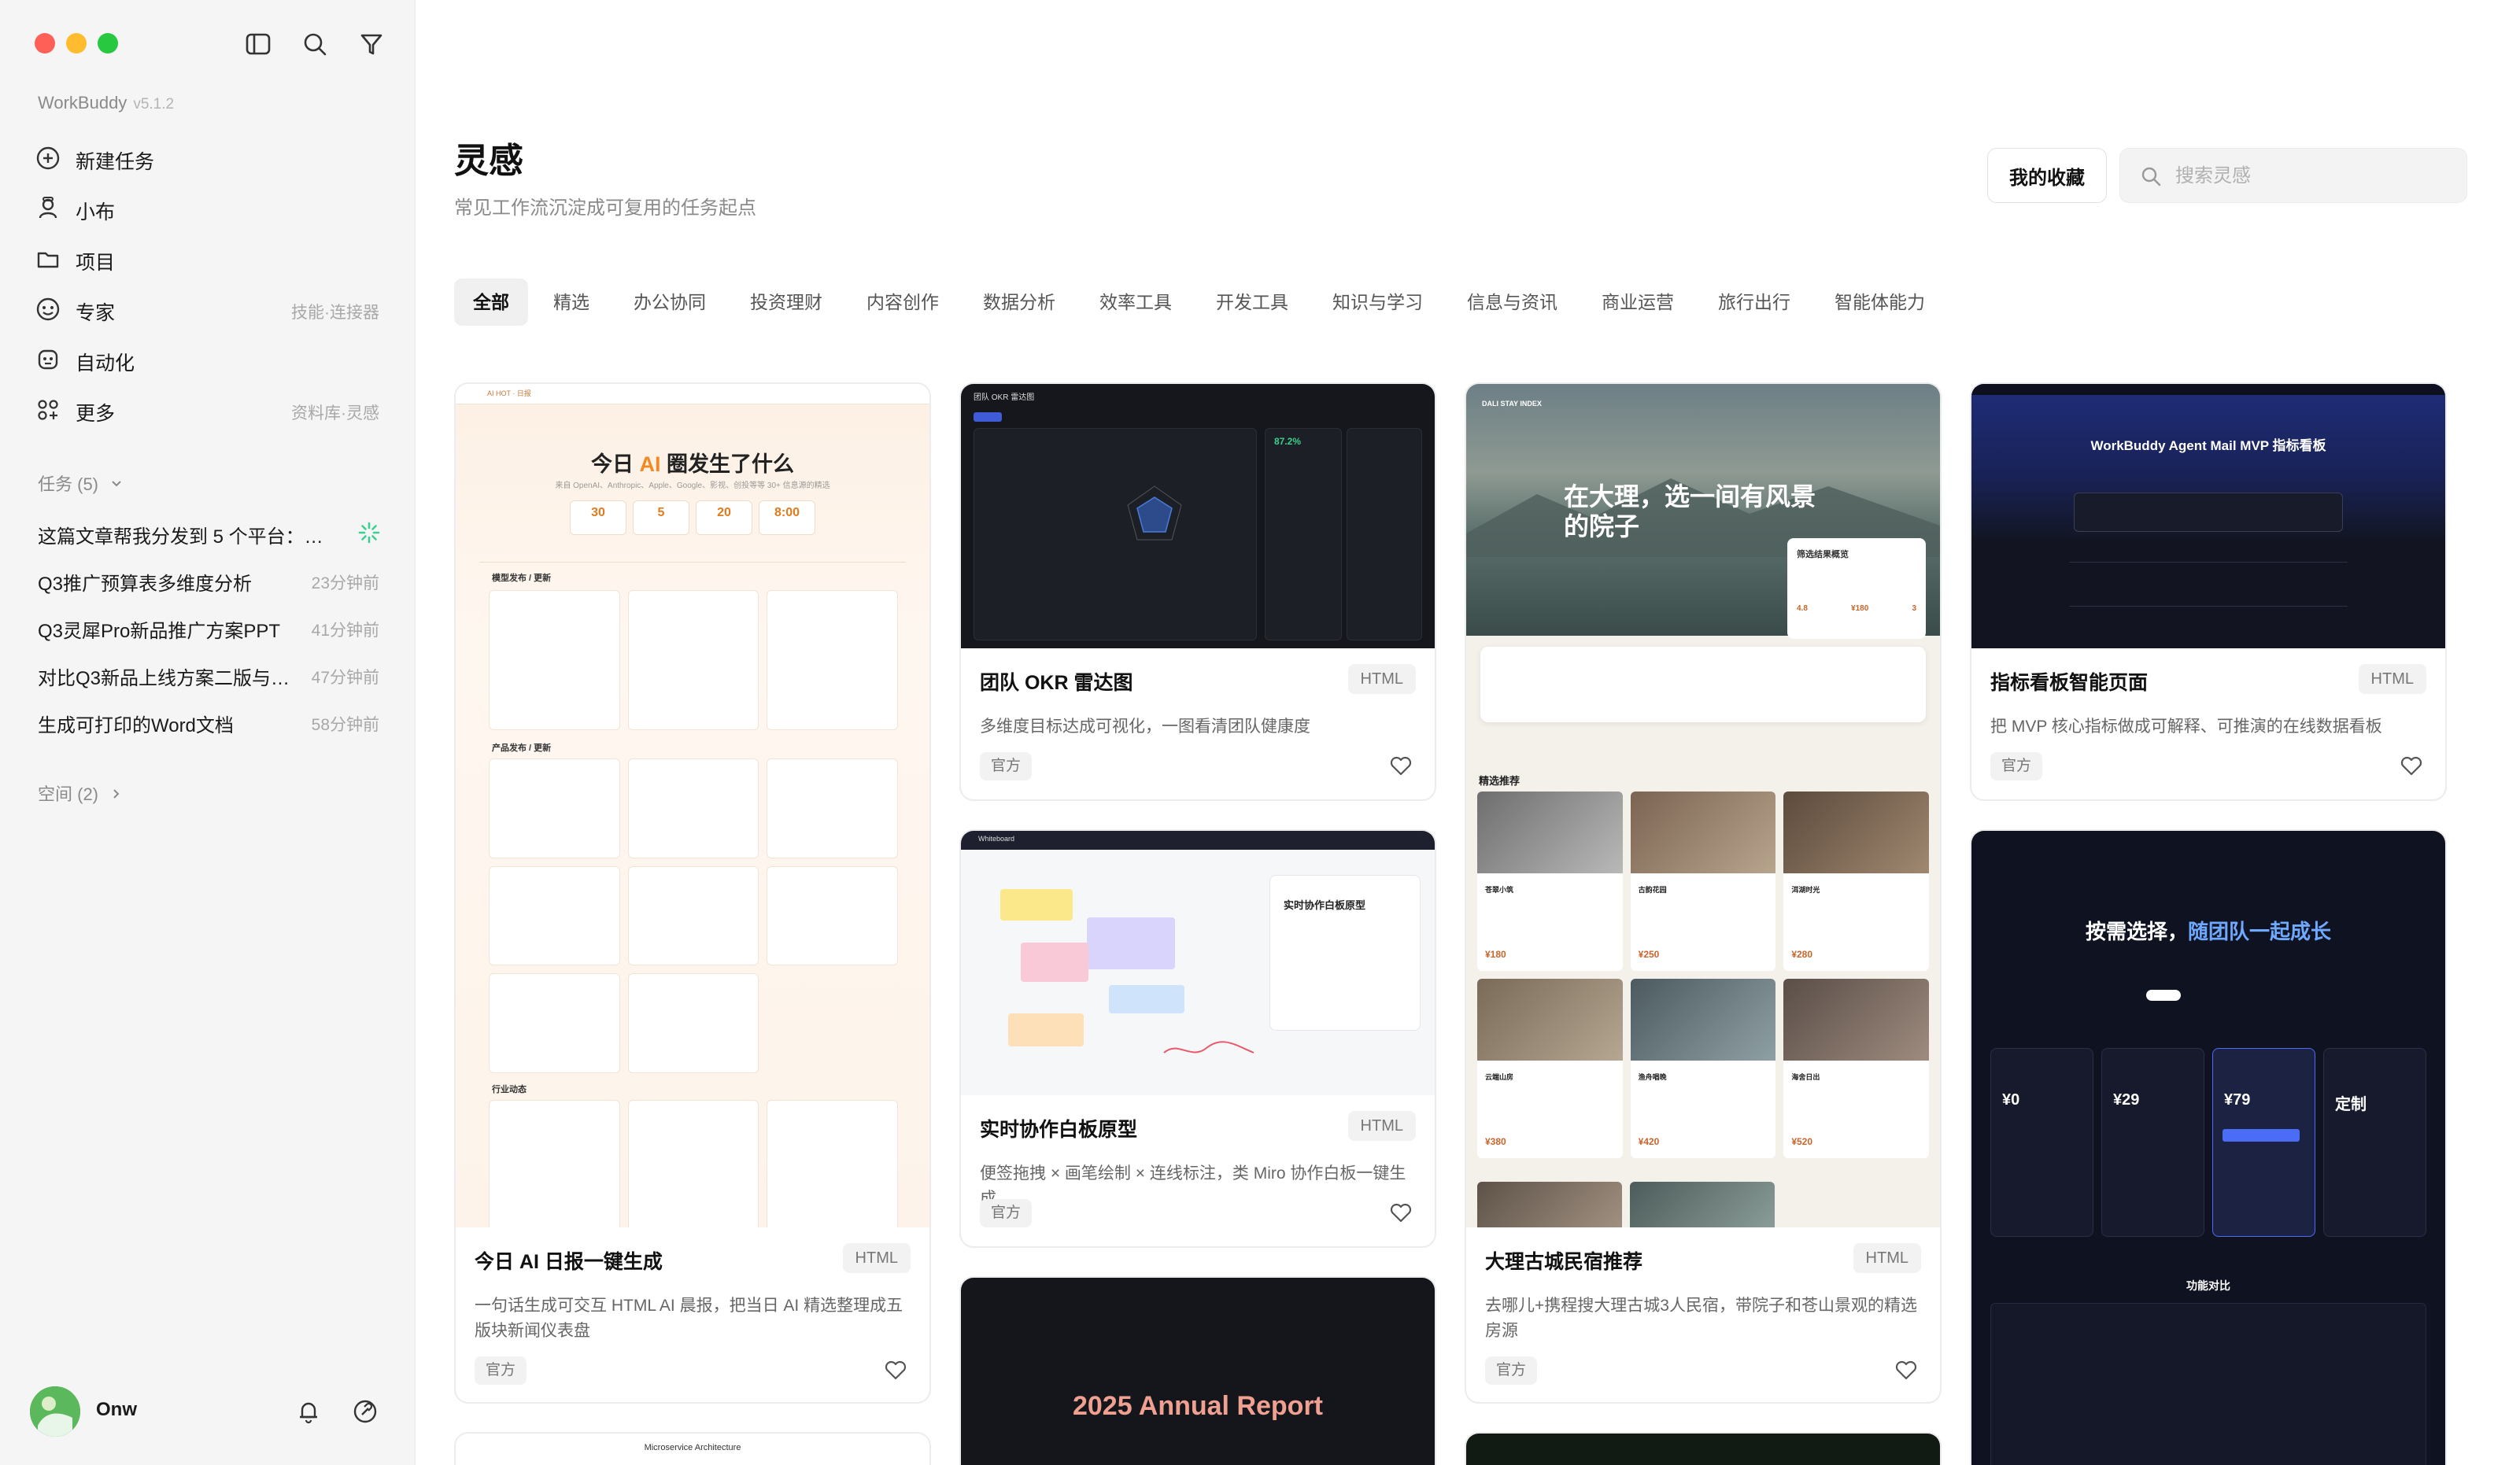 This screenshot has height=1465, width=2520. What do you see at coordinates (108, 43) in the screenshot?
I see `window-maximize-button` at bounding box center [108, 43].